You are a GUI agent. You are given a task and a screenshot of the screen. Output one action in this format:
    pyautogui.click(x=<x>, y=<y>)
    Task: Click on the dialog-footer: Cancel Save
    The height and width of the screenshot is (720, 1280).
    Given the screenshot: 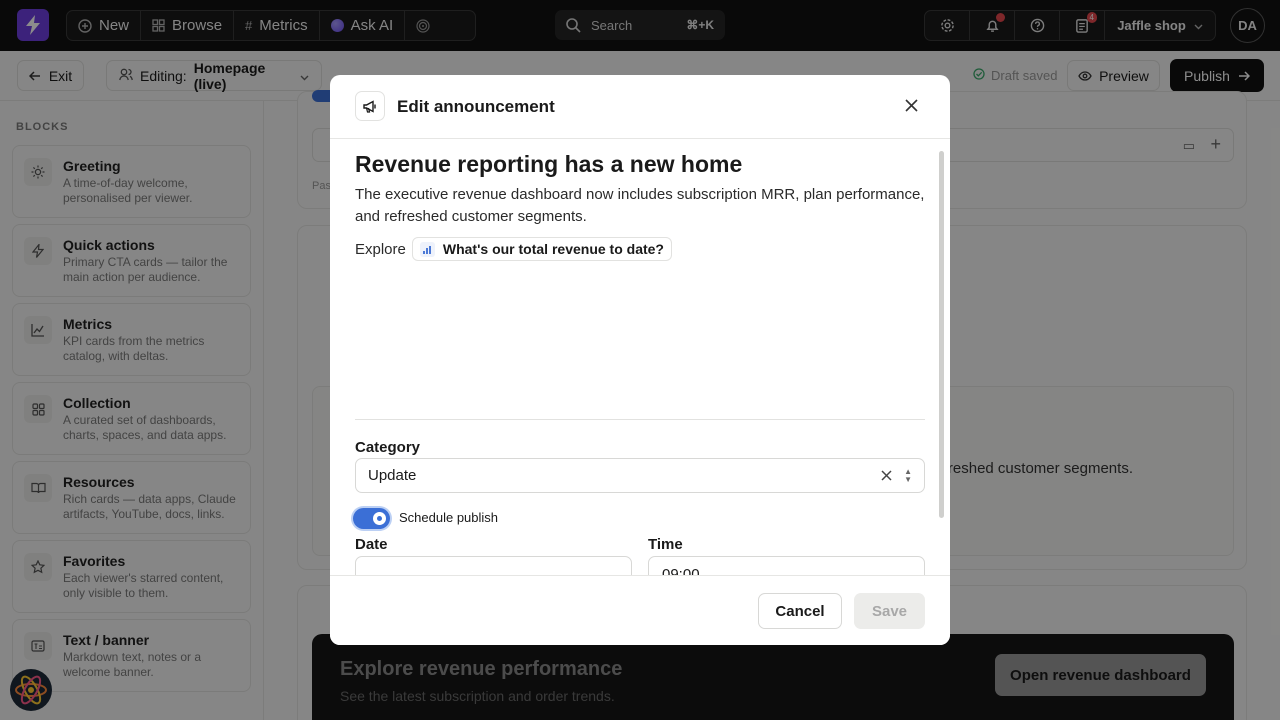 What is the action you would take?
    pyautogui.click(x=640, y=610)
    